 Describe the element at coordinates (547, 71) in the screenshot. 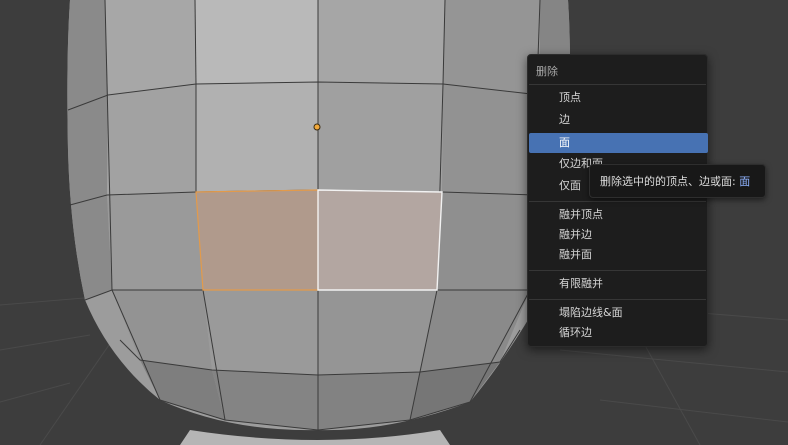

I see `menu-title: 删除` at that location.